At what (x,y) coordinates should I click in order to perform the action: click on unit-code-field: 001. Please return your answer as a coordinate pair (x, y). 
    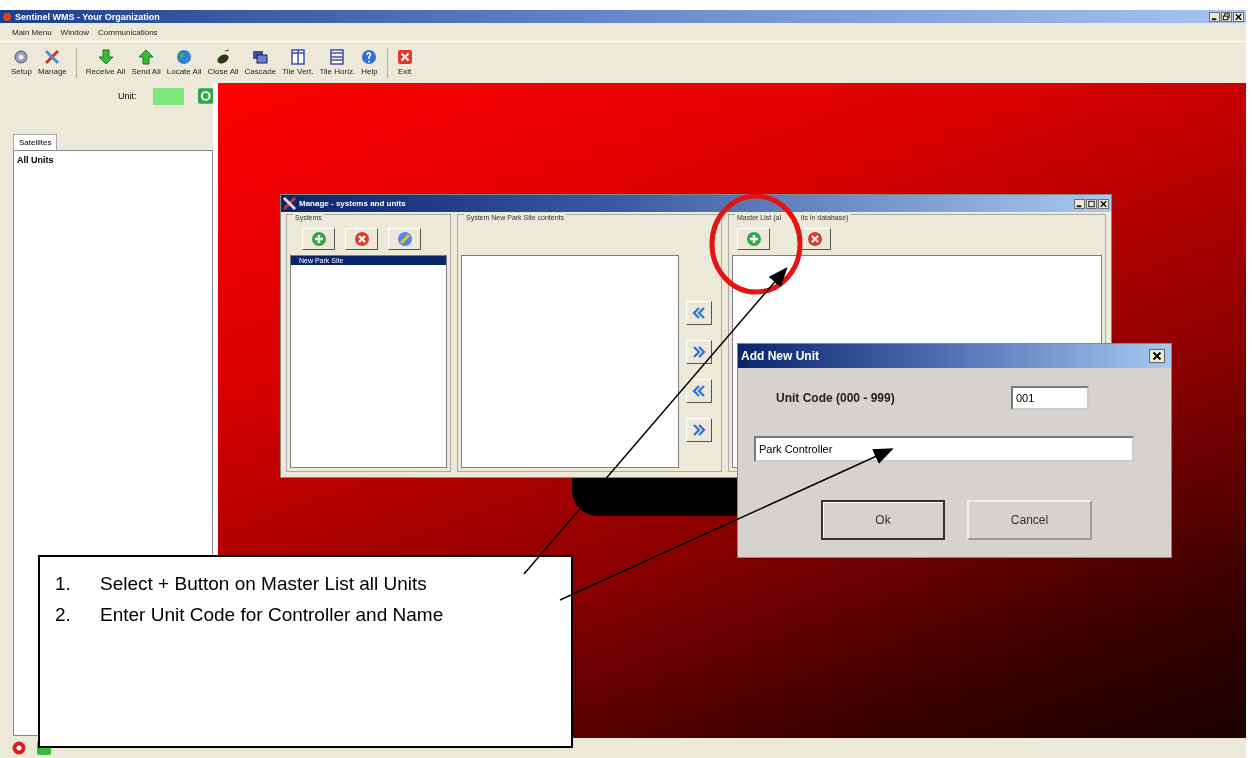
    Looking at the image, I should click on (1050, 398).